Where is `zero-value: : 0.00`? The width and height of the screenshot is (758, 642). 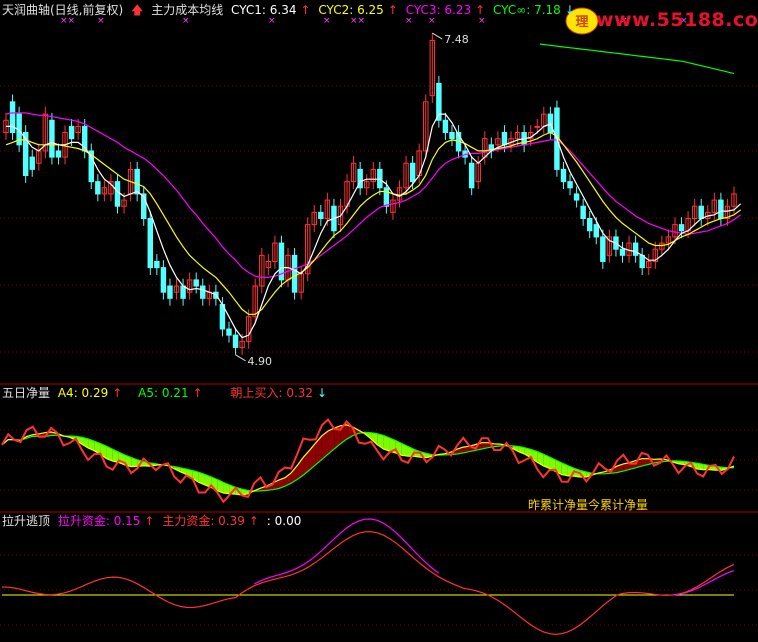 zero-value: : 0.00 is located at coordinates (284, 521).